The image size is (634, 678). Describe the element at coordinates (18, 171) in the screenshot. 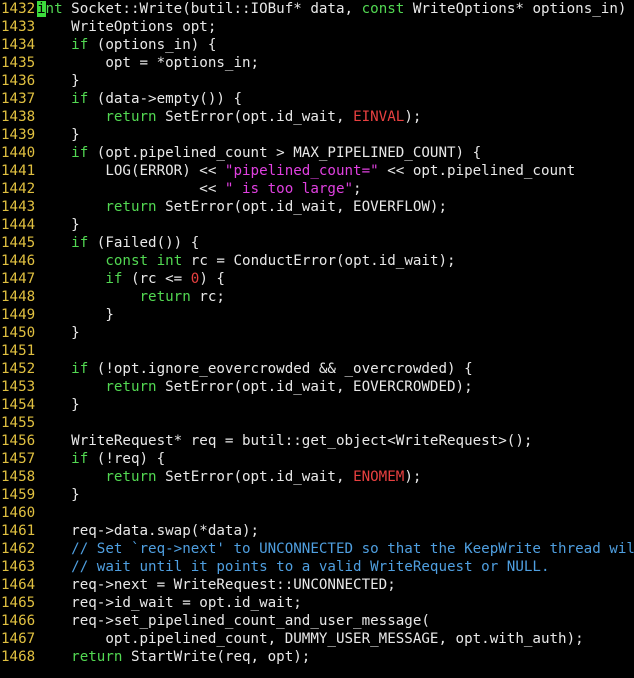

I see `line-number: 1441` at that location.